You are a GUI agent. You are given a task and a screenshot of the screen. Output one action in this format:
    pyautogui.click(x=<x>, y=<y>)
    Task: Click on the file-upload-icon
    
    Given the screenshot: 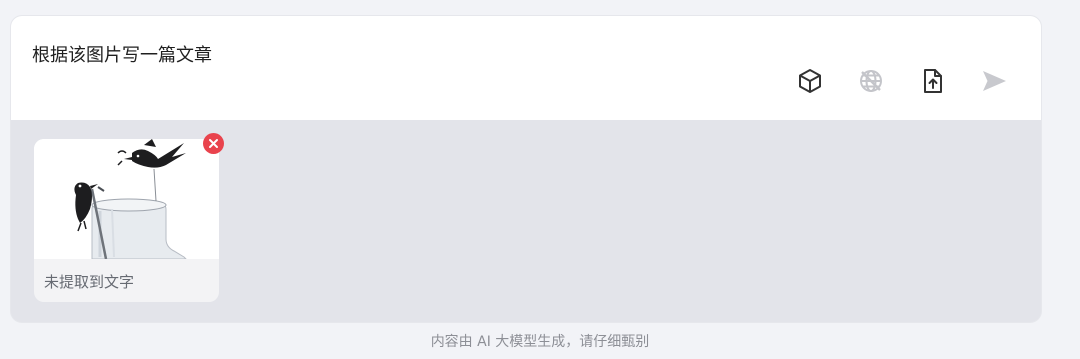 What is the action you would take?
    pyautogui.click(x=932, y=81)
    